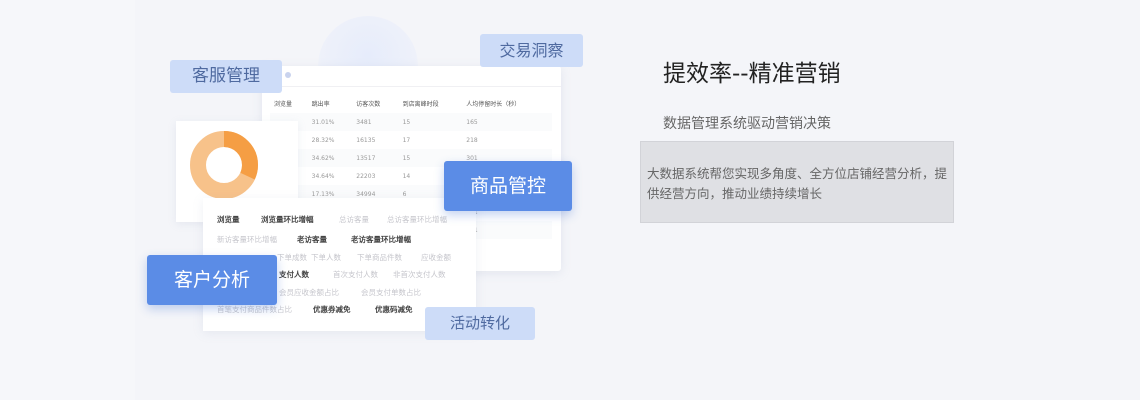  Describe the element at coordinates (391, 292) in the screenshot. I see `metric-tag: 会员支付单数占比` at that location.